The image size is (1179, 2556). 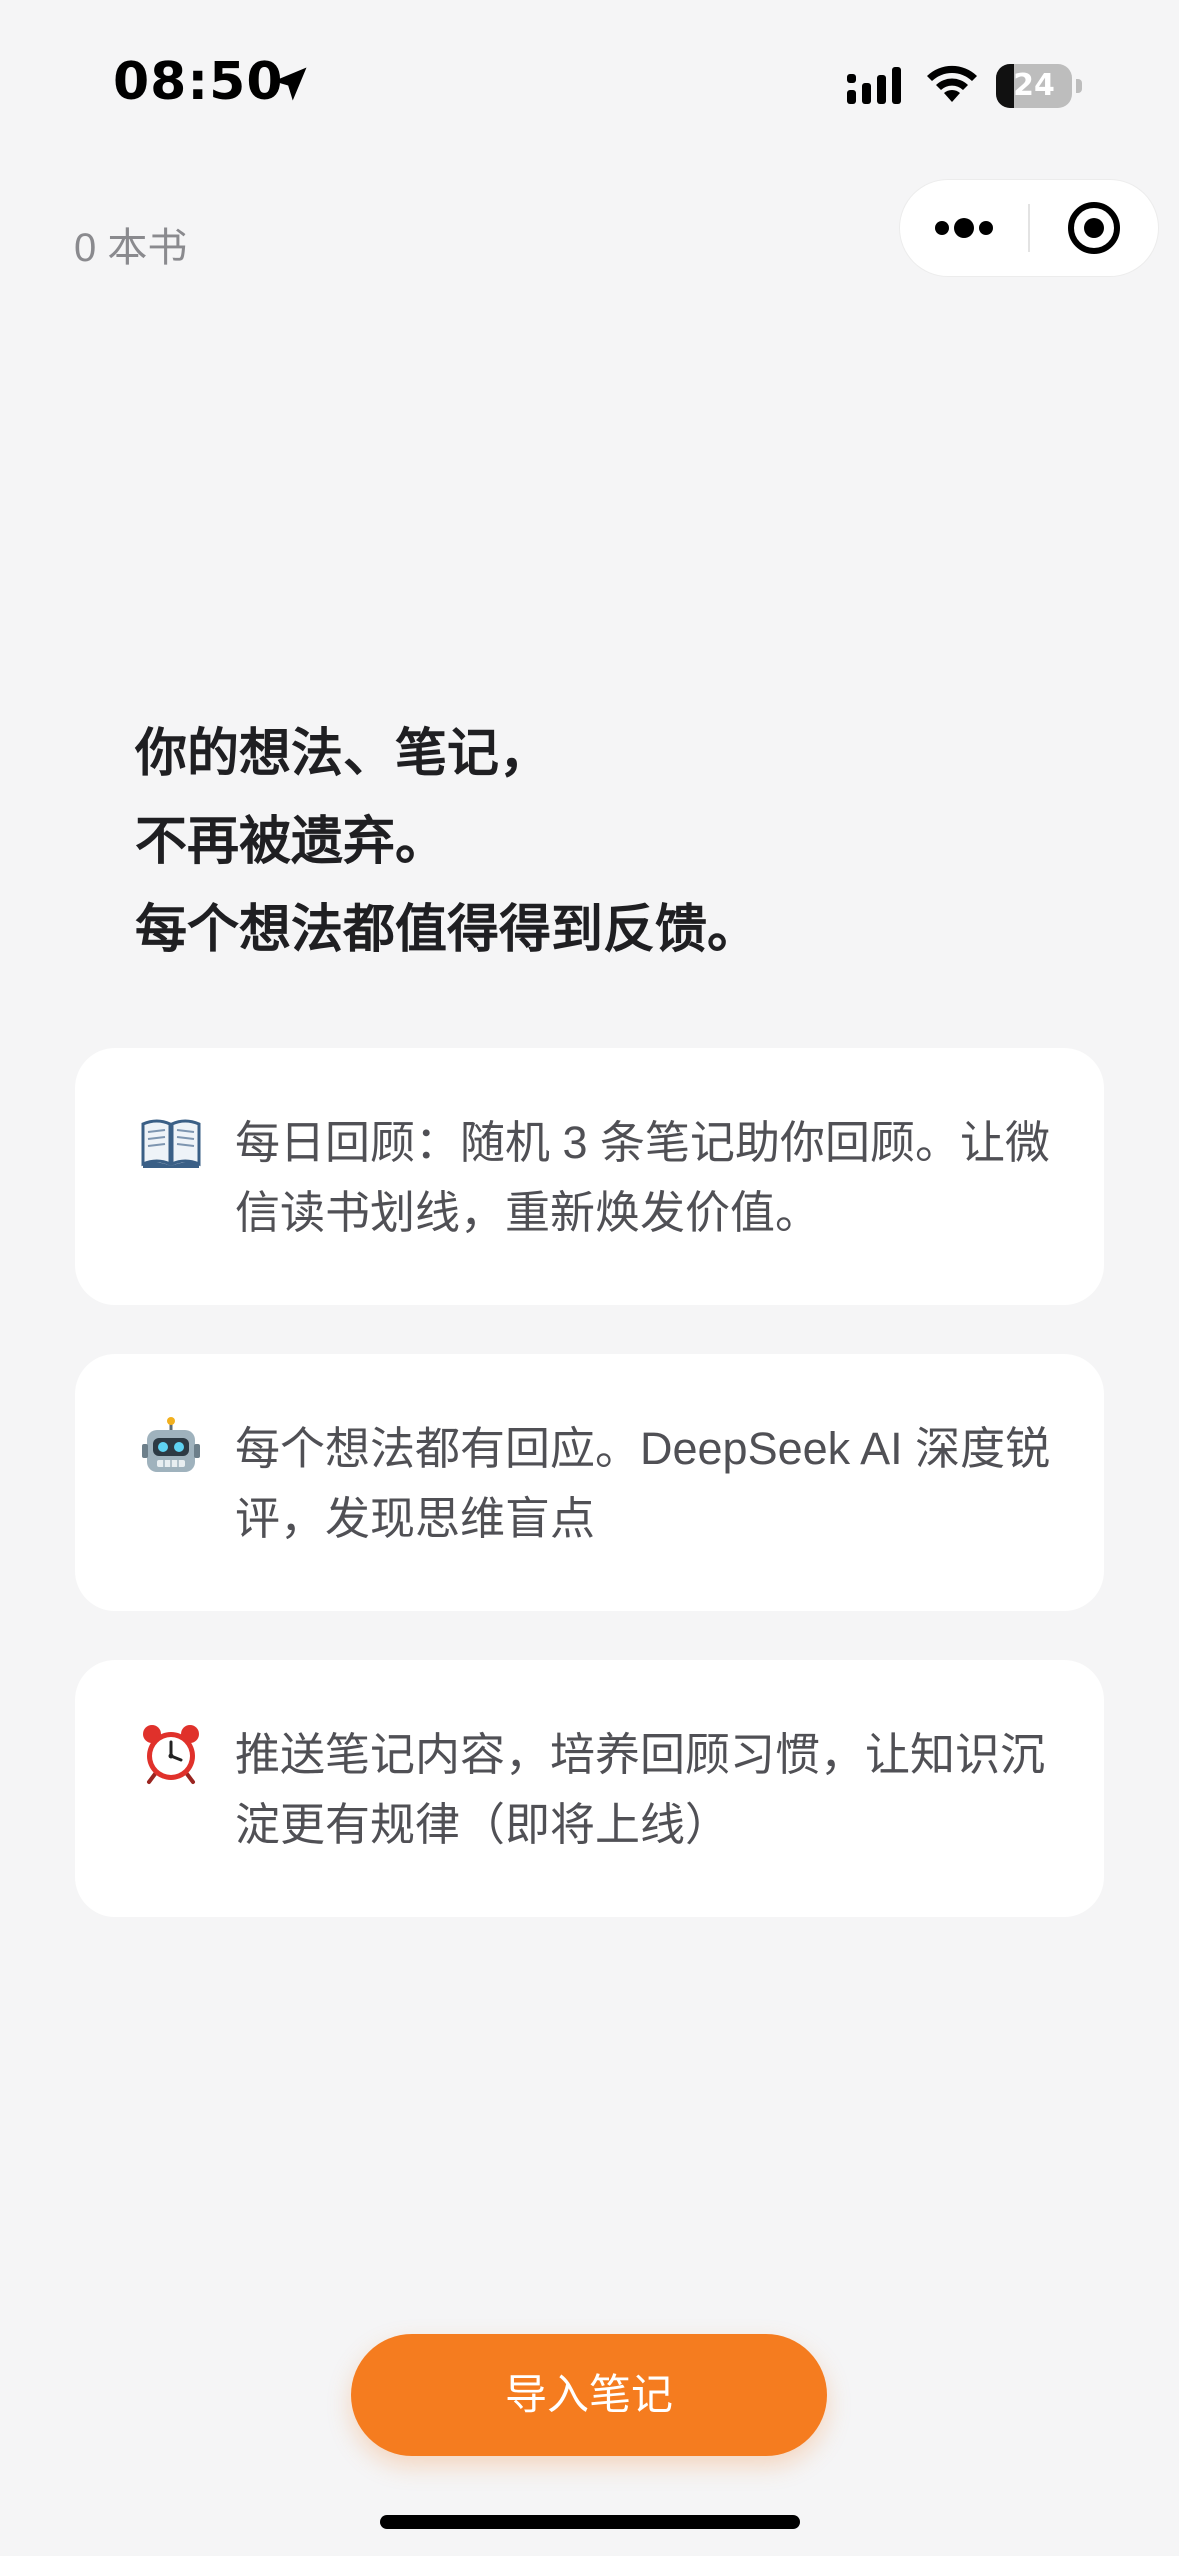 I want to click on more-button, so click(x=964, y=228).